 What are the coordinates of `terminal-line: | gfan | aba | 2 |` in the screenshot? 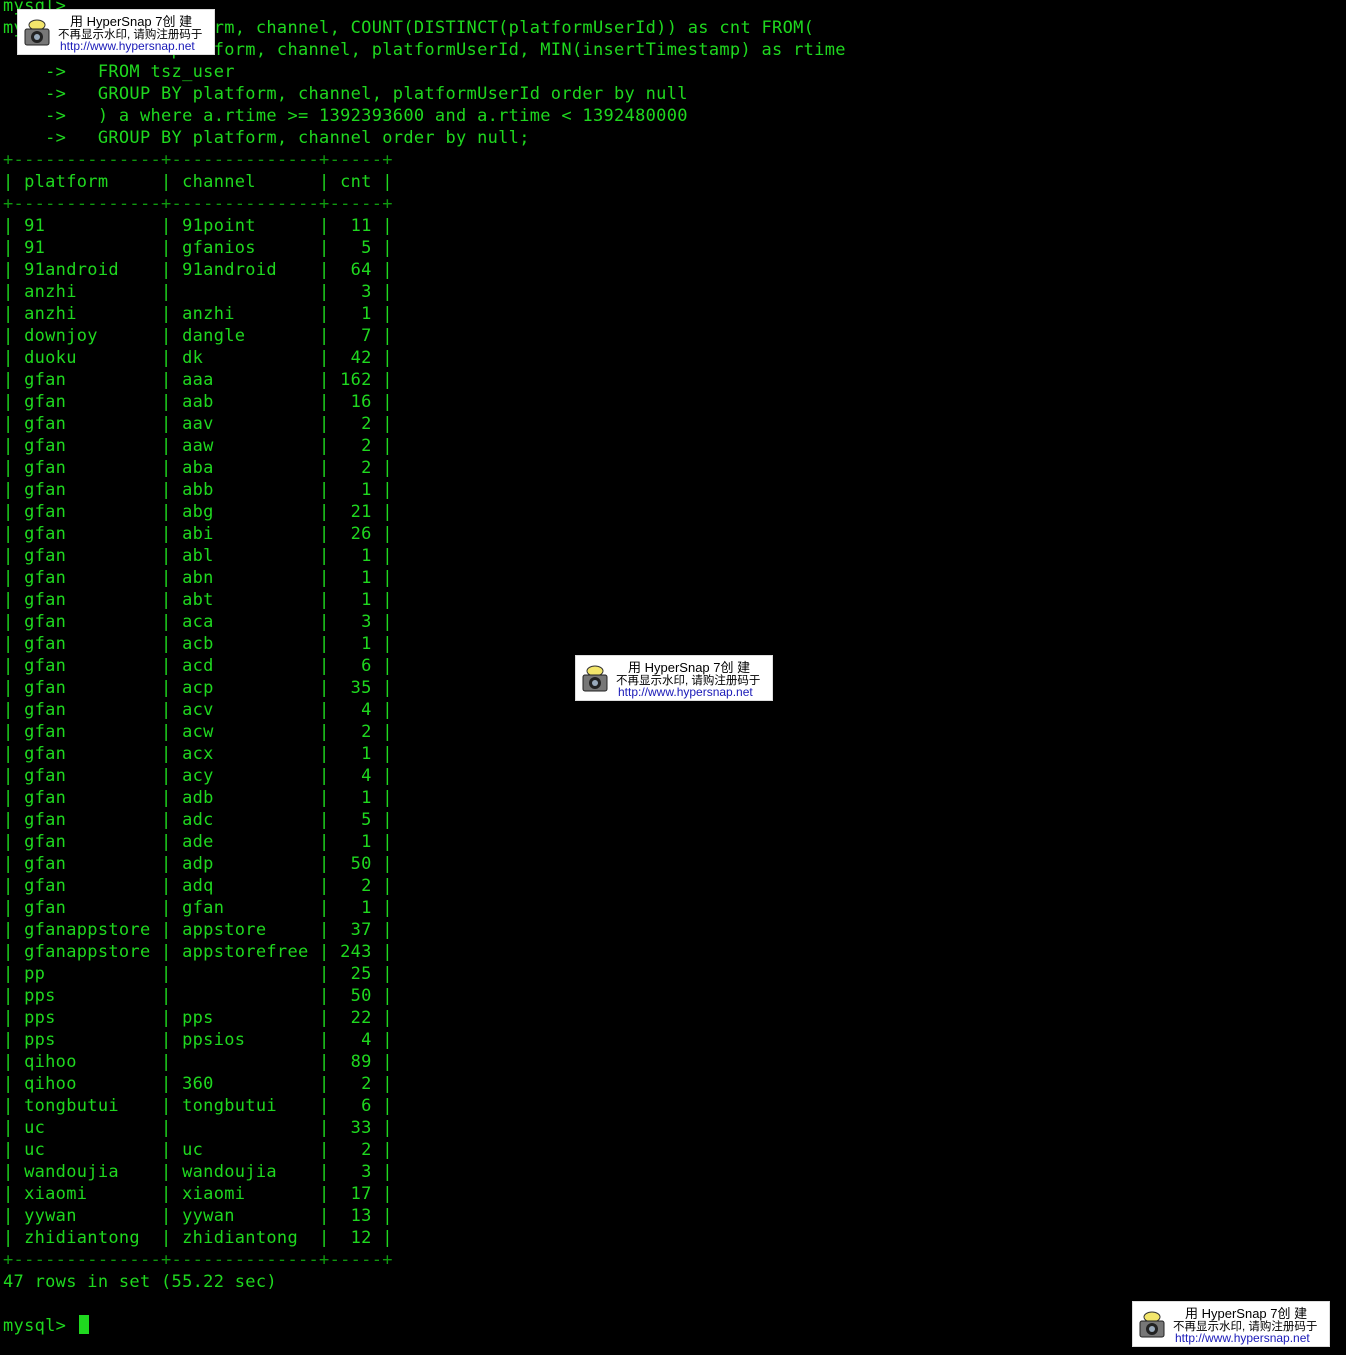 It's located at (198, 468).